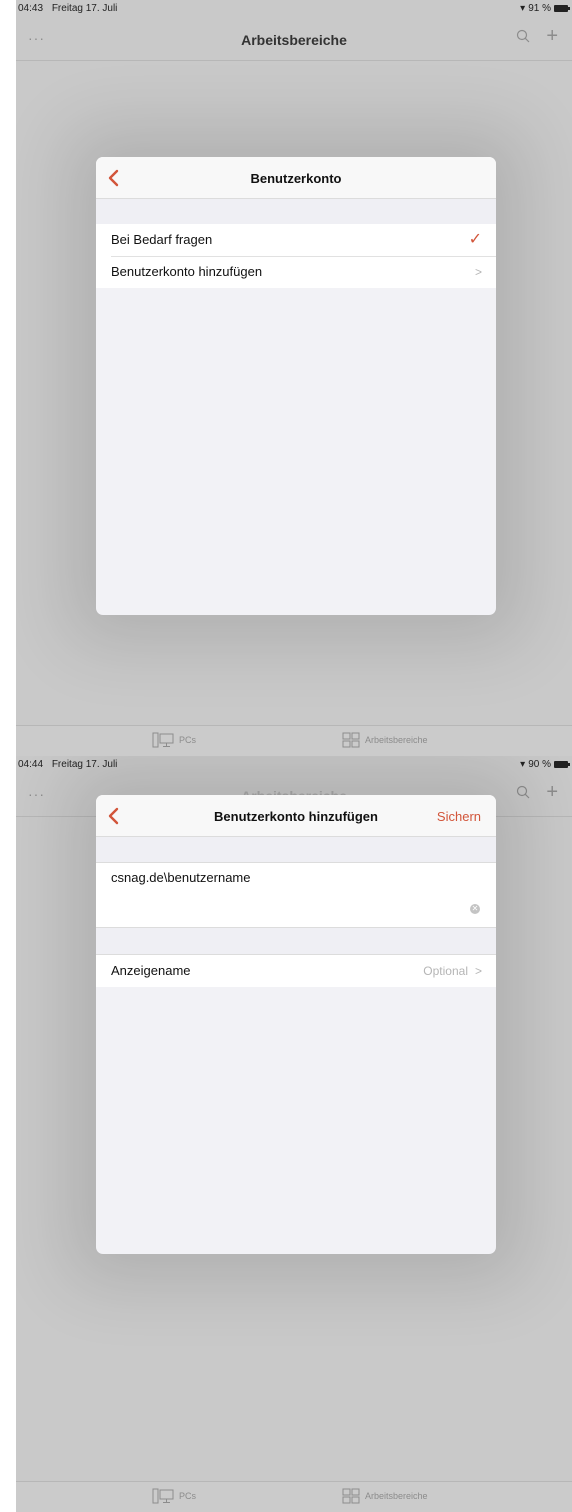 The height and width of the screenshot is (1512, 572). I want to click on save-button: Sichern, so click(459, 816).